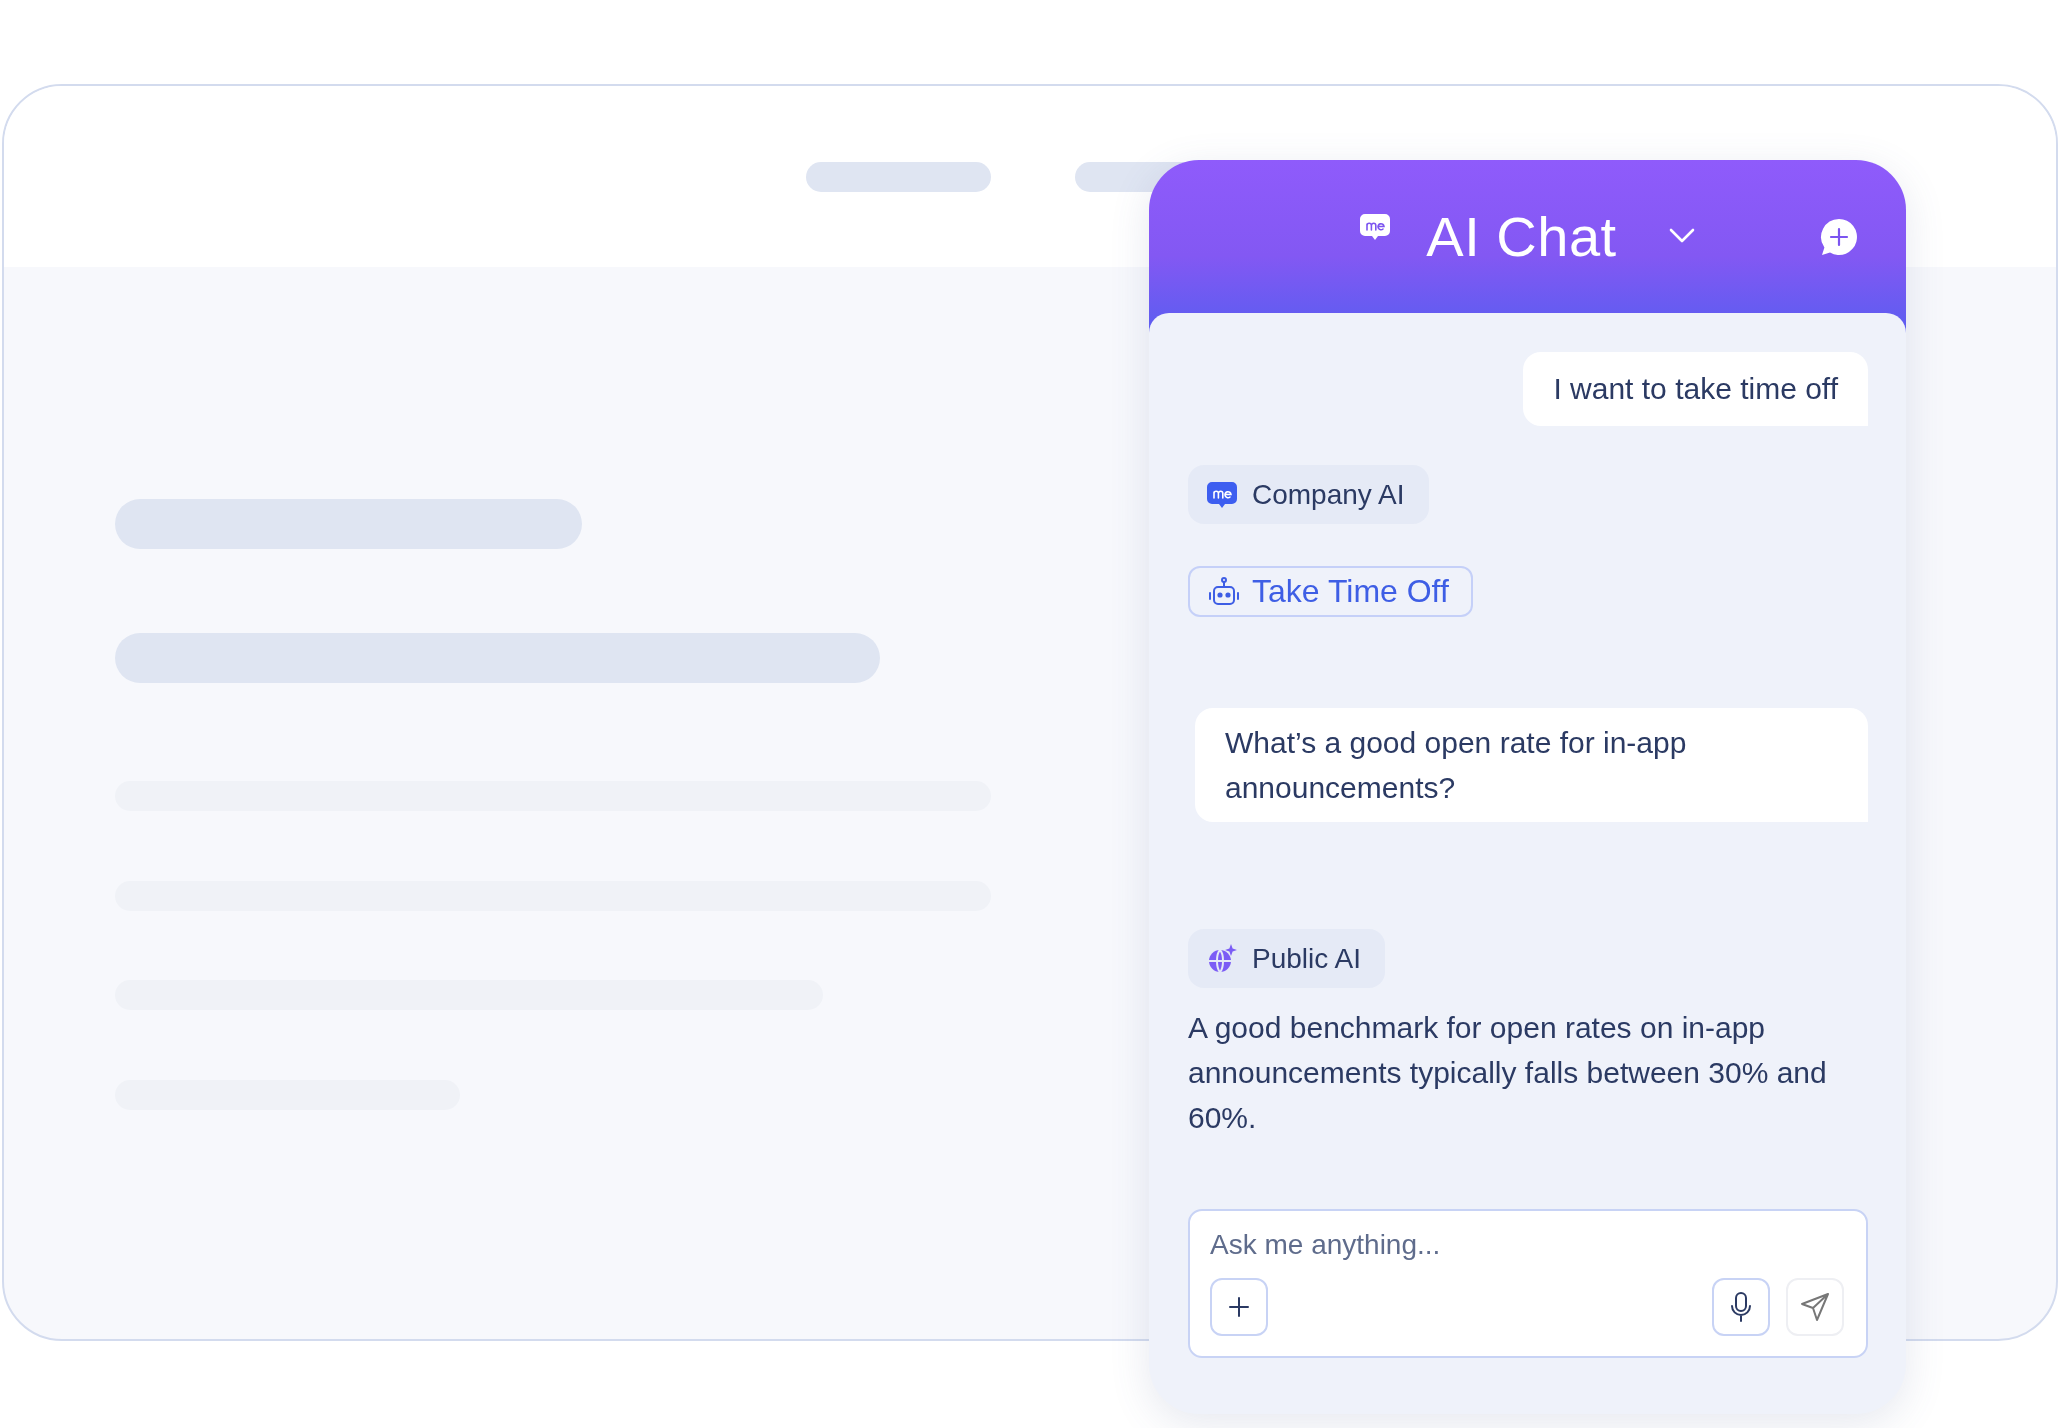  I want to click on plus-icon, so click(1239, 1307).